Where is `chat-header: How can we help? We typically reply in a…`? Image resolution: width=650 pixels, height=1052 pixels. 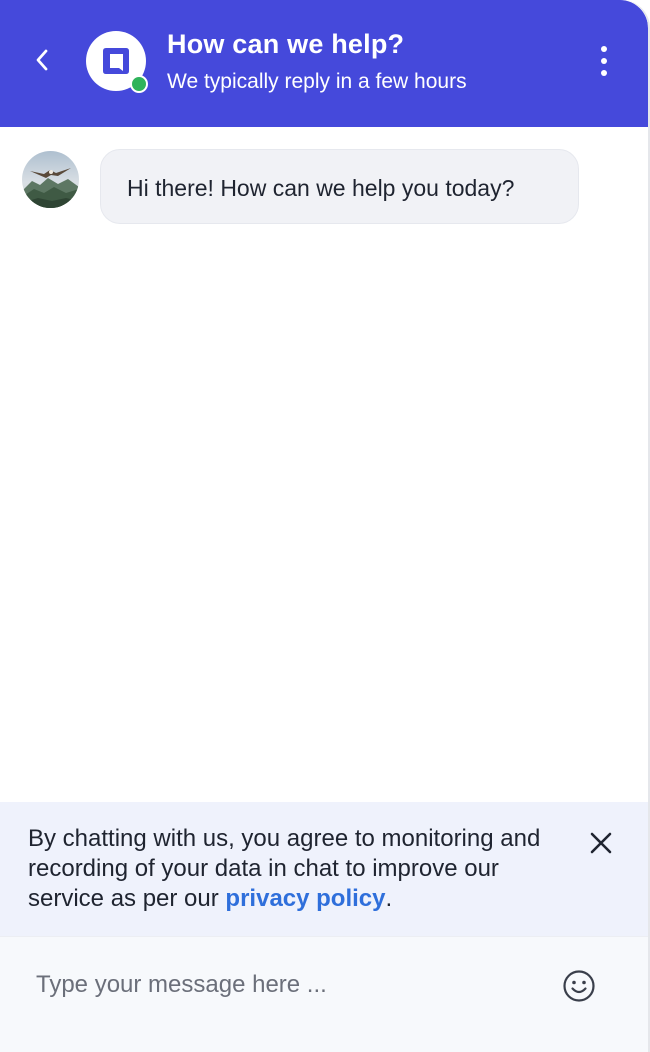 chat-header: How can we help? We typically reply in a… is located at coordinates (324, 63).